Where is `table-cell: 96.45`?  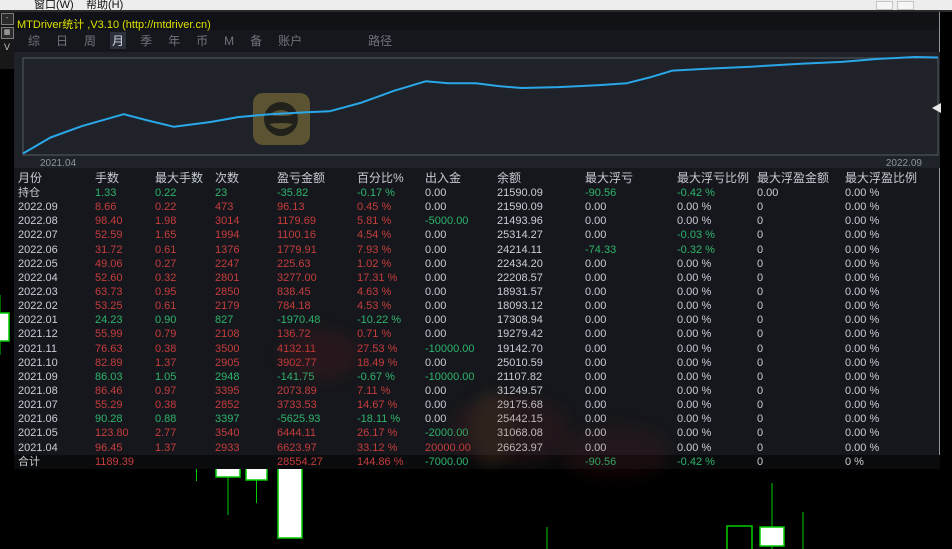
table-cell: 96.45 is located at coordinates (109, 447).